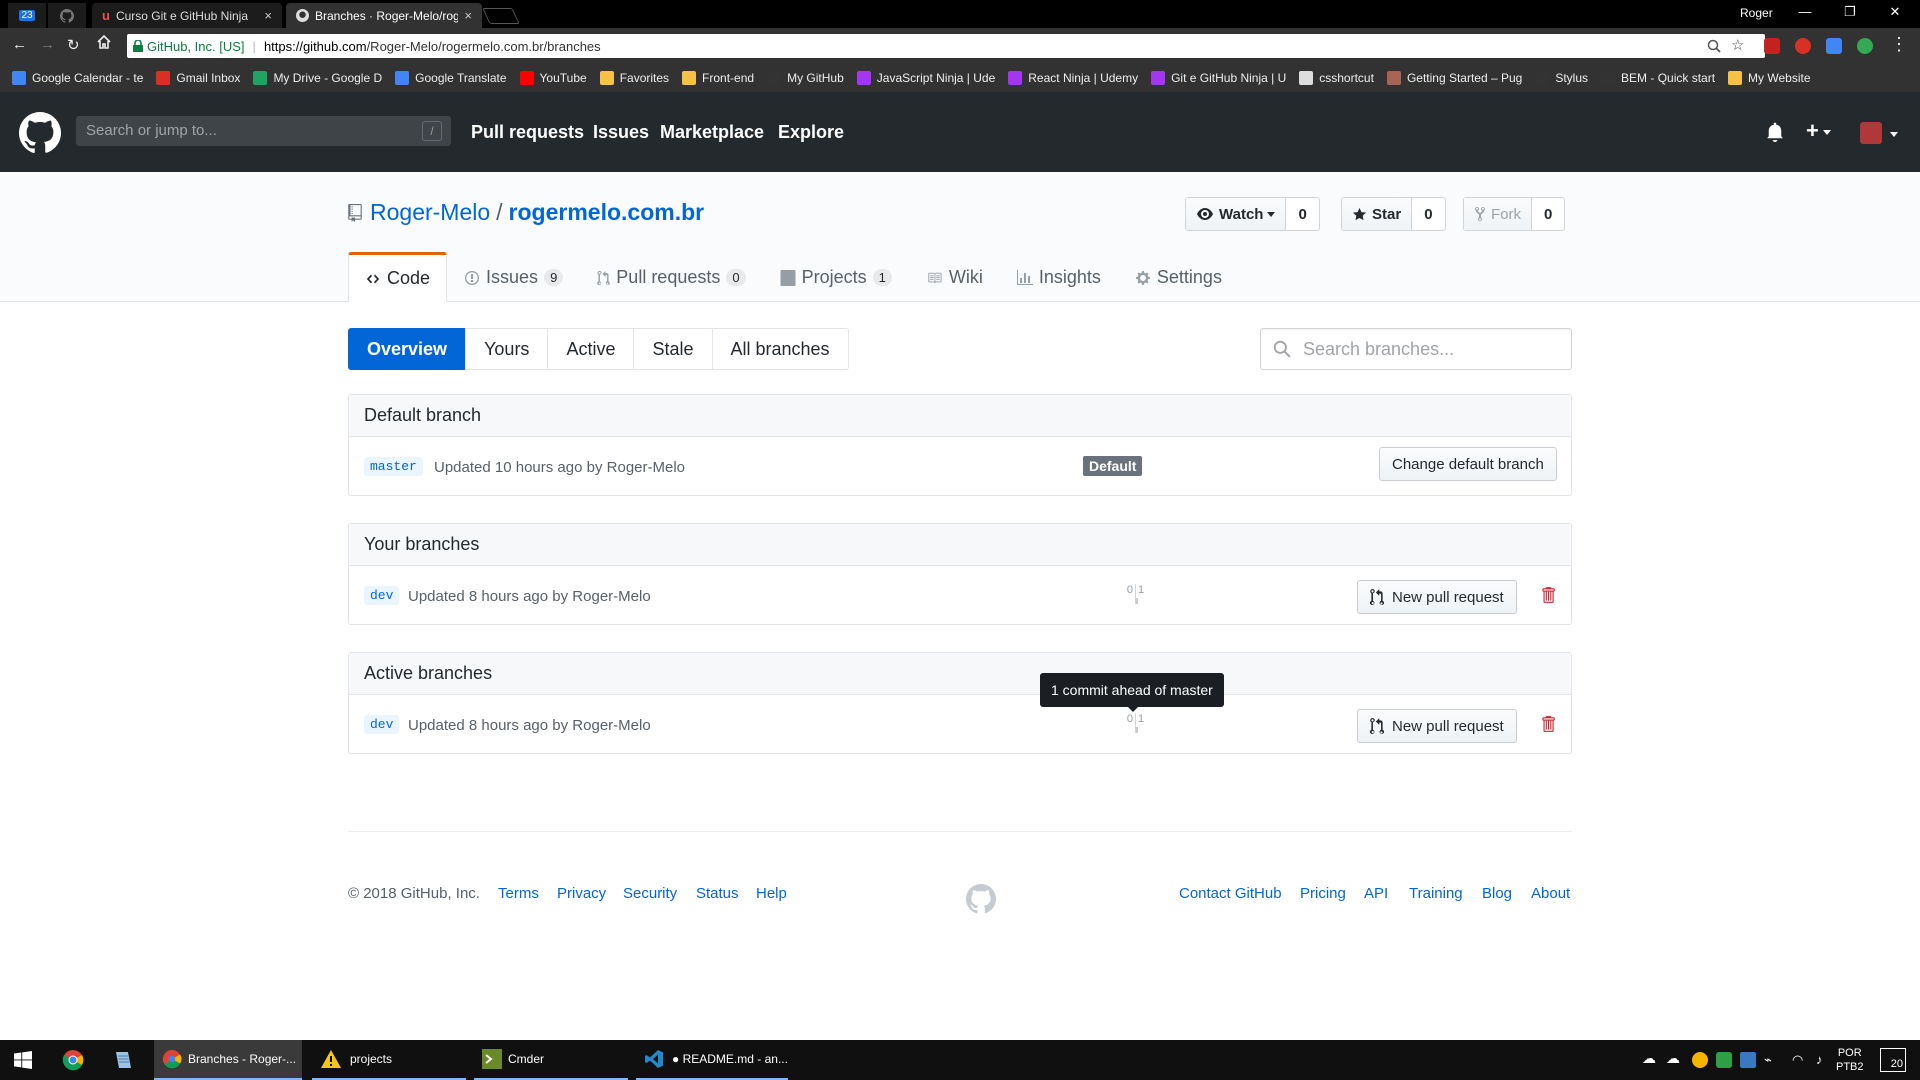  Describe the element at coordinates (1658, 78) in the screenshot. I see `bookmark-item: BEM - Quick start` at that location.